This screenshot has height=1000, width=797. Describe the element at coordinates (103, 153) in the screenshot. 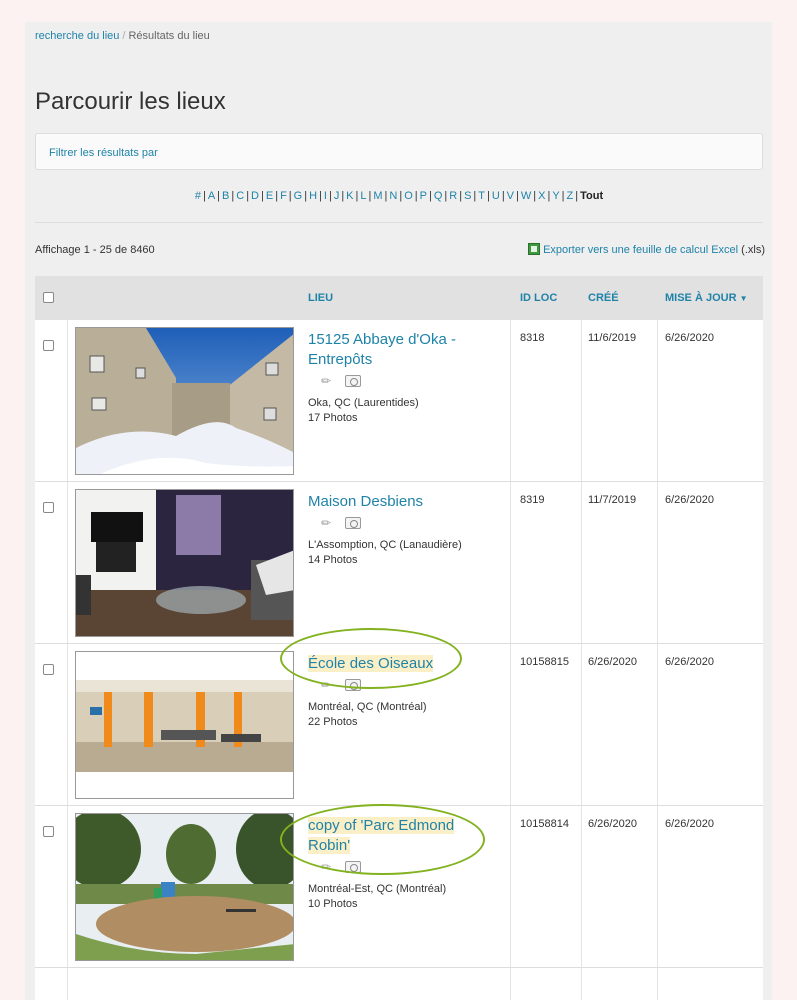

I see `filter-toggle: Filtrer les résultats par` at that location.